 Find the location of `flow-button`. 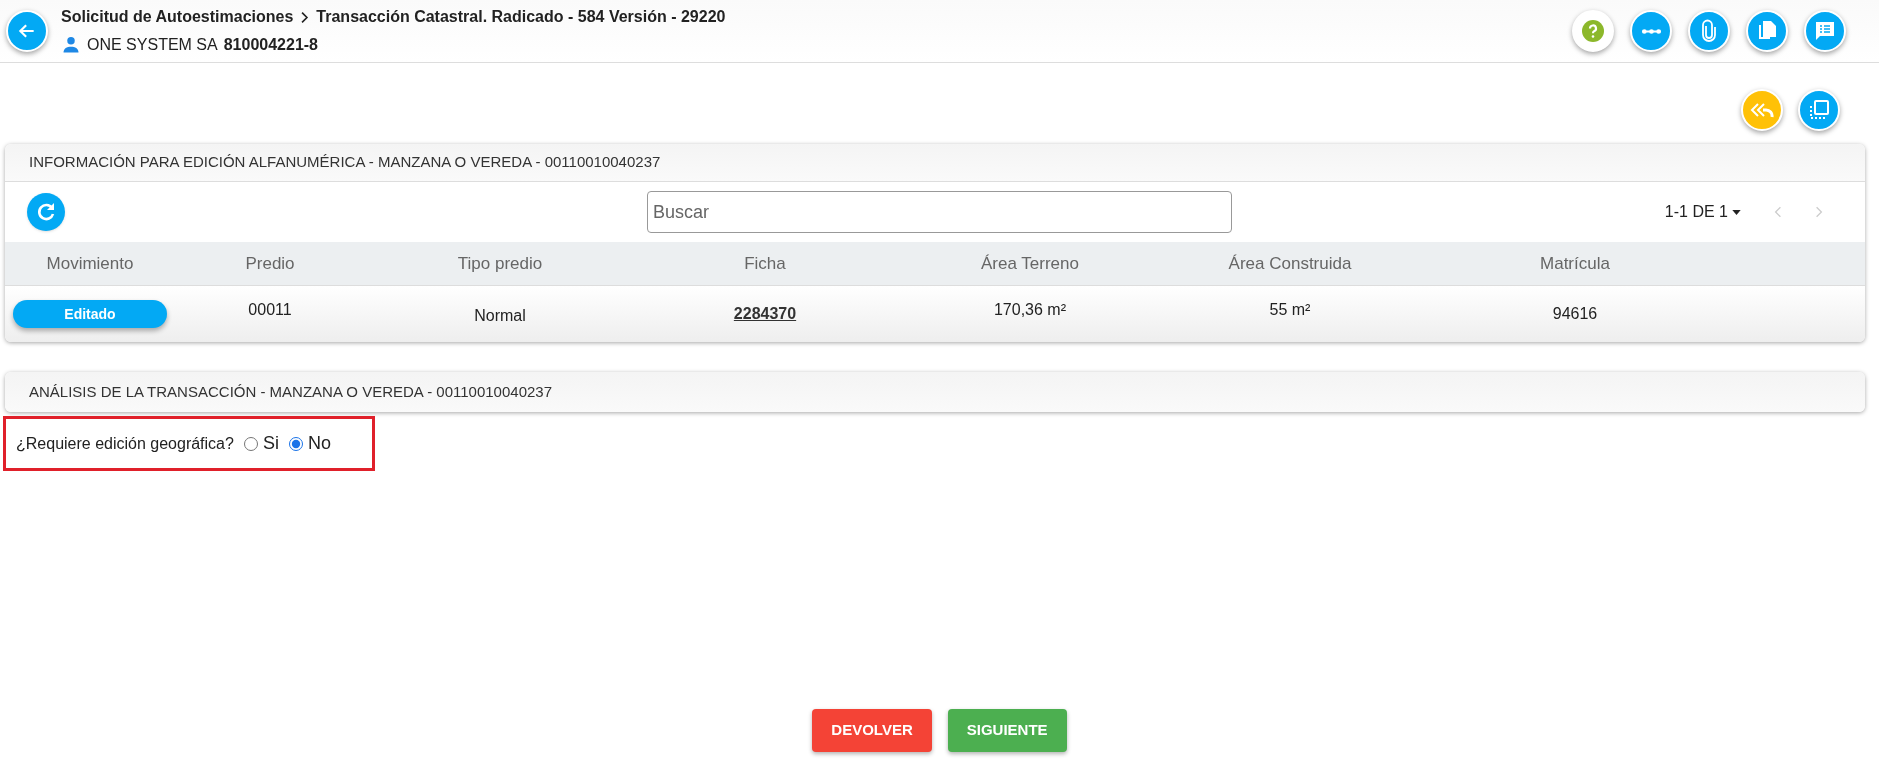

flow-button is located at coordinates (1651, 31).